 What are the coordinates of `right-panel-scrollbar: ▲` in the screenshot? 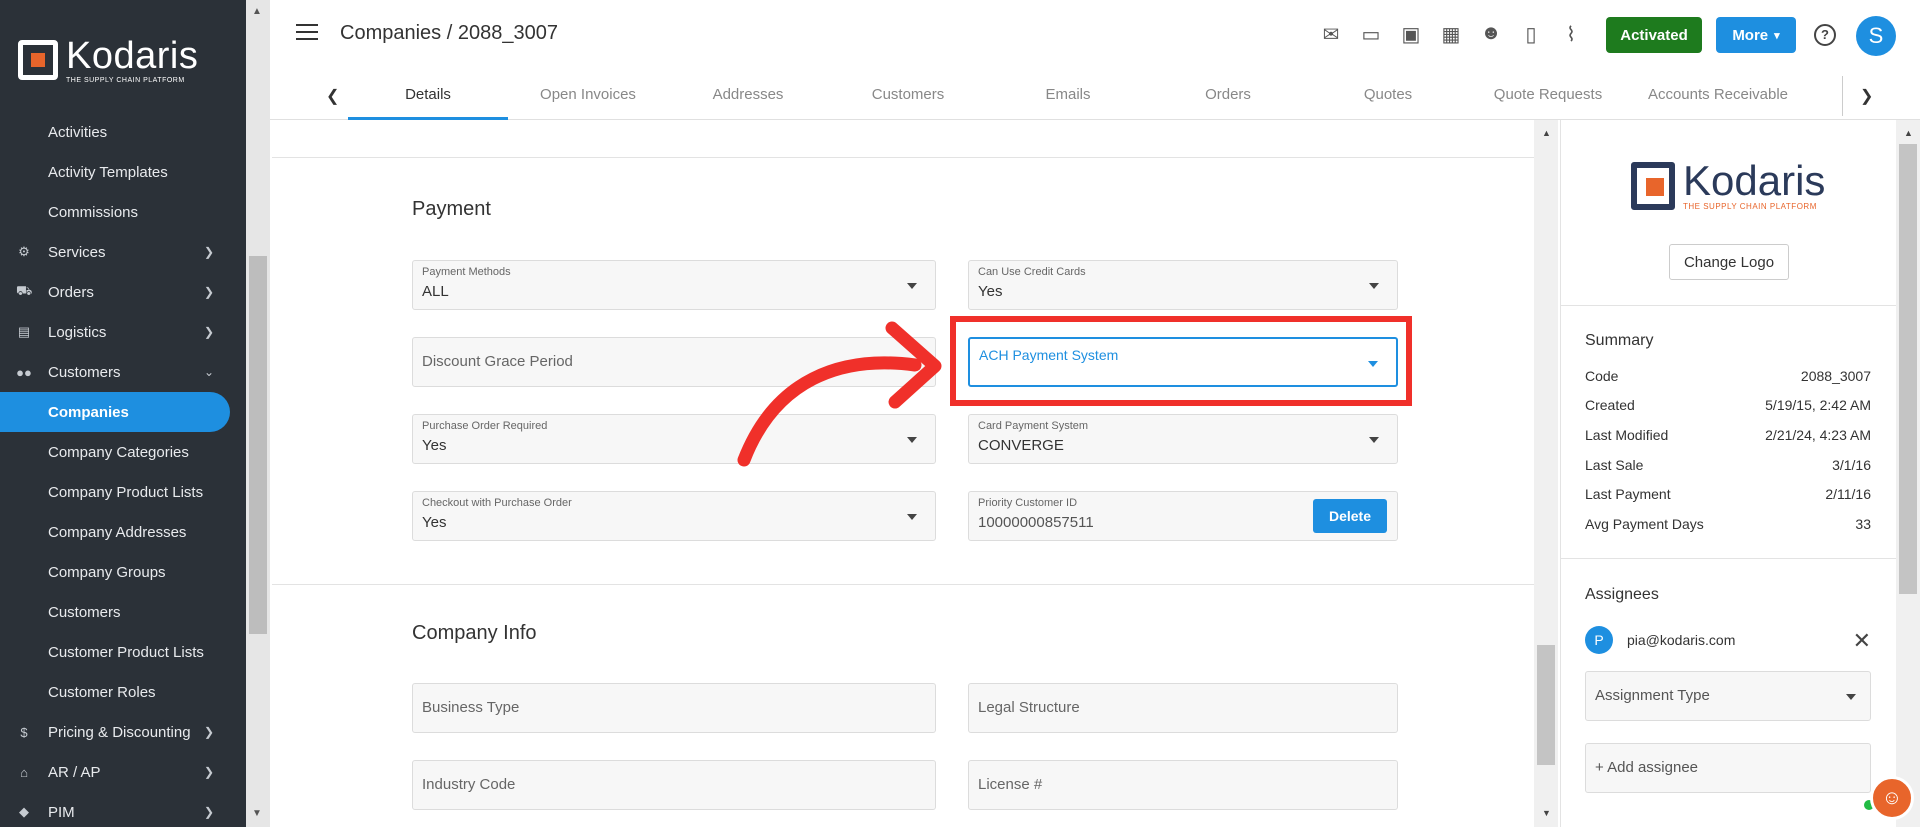 It's located at (1908, 473).